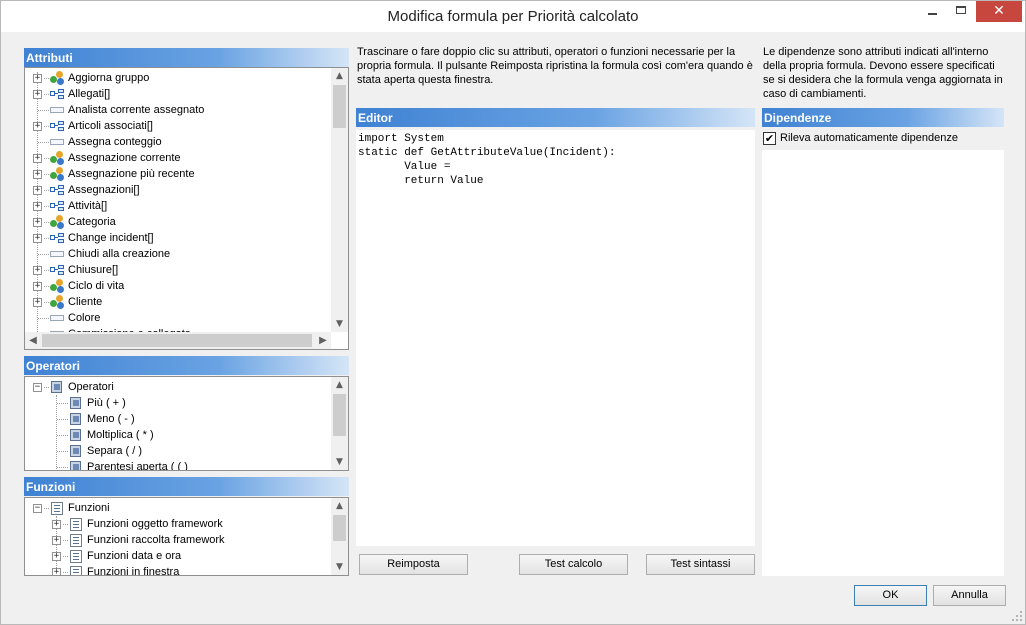 This screenshot has width=1026, height=625. Describe the element at coordinates (869, 138) in the screenshot. I see `auto-detect-label: Rileva automaticamente dipendenze` at that location.